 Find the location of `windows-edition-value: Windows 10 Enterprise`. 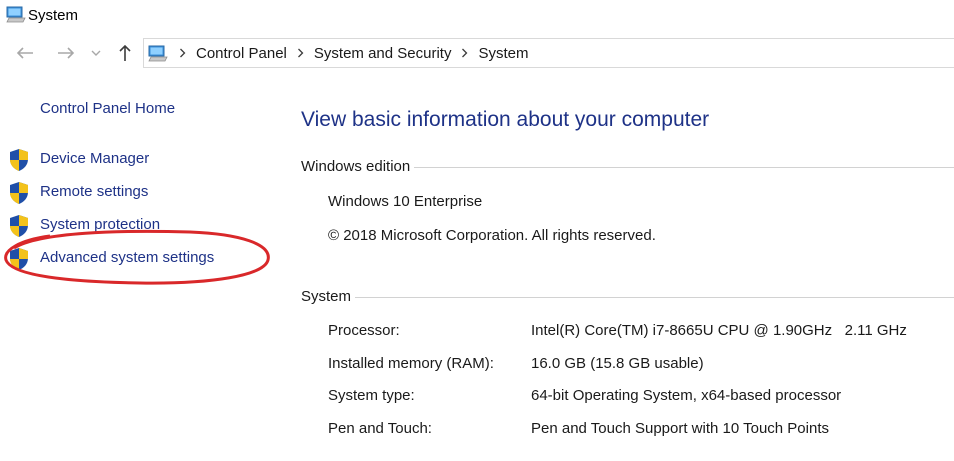

windows-edition-value: Windows 10 Enterprise is located at coordinates (405, 201).